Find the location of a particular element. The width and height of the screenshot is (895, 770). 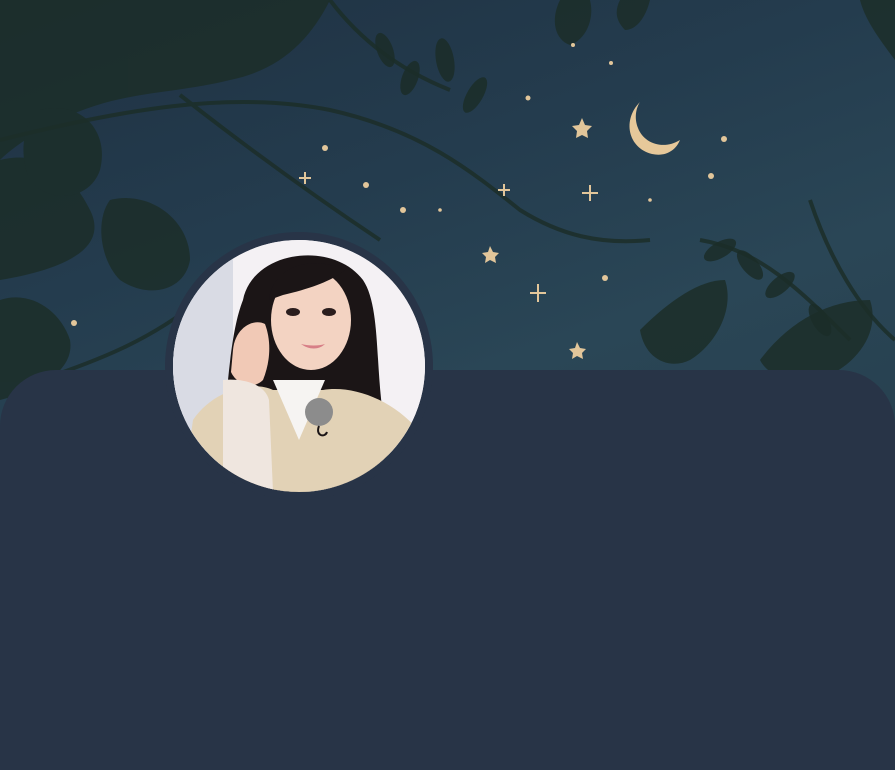

avatar-ring is located at coordinates (299, 366).